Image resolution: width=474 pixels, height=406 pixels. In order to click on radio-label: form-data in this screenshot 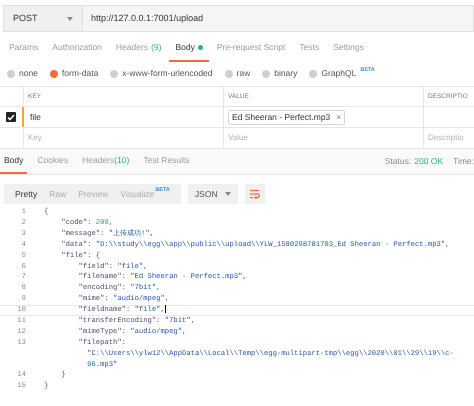, I will do `click(80, 73)`.